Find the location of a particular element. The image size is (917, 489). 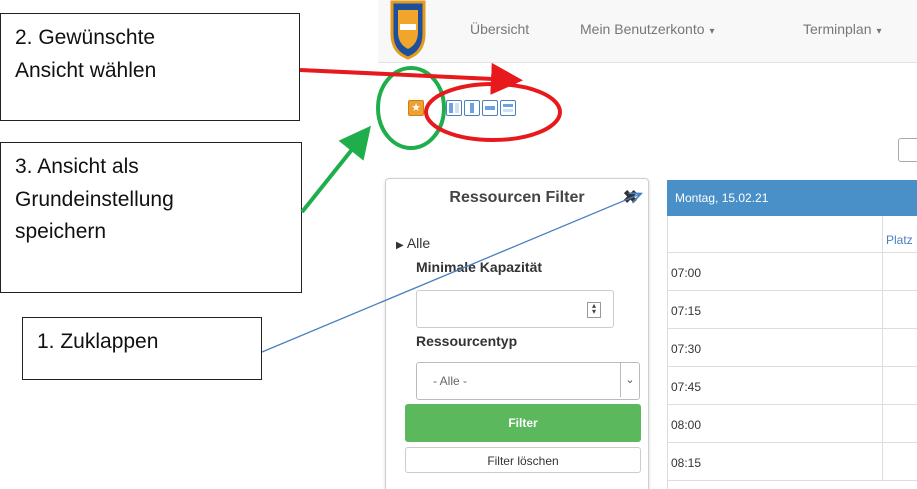

calendar-date: Montag, 15.02.21 is located at coordinates (722, 198).